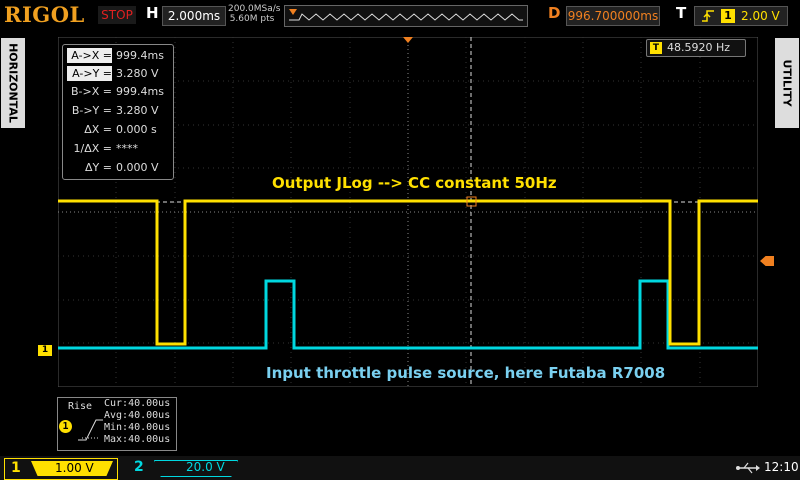 The image size is (800, 480). I want to click on trigger-label: T, so click(681, 13).